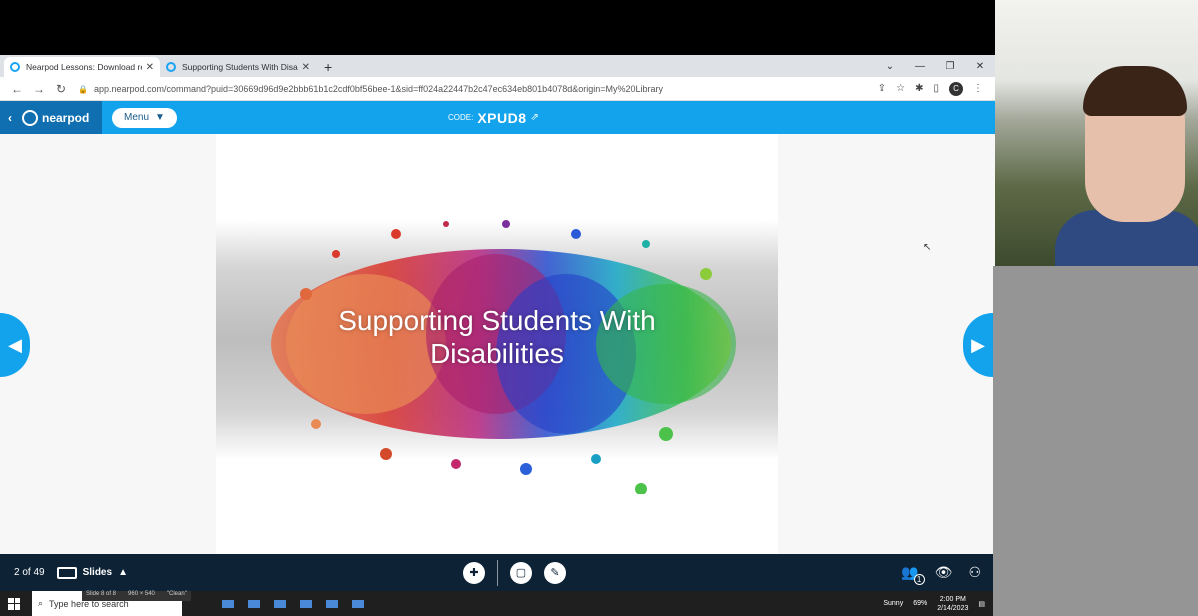 This screenshot has width=1198, height=616. Describe the element at coordinates (14, 603) in the screenshot. I see `windows-start-icon` at that location.